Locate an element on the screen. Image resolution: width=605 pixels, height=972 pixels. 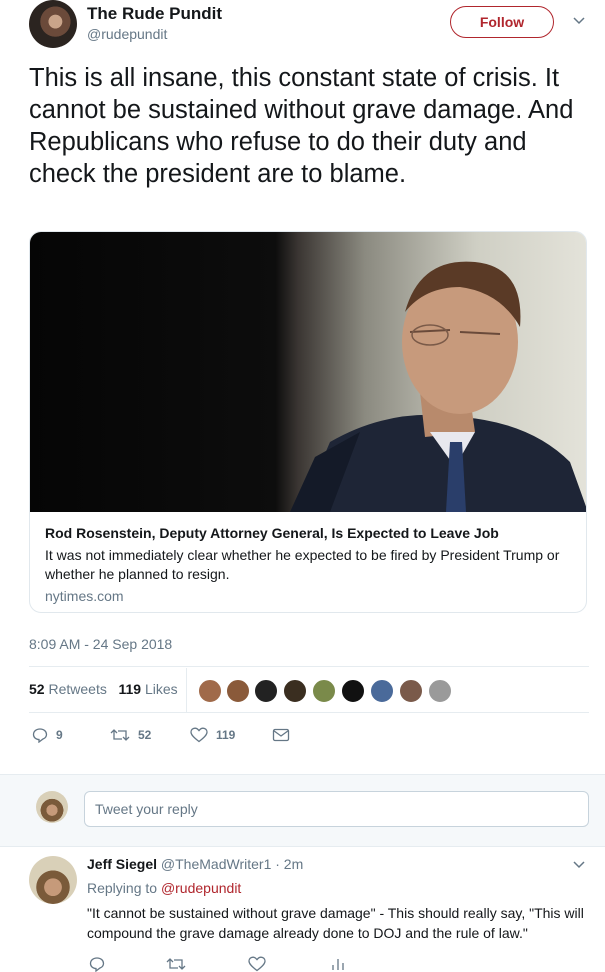
retweet-count: 52 is located at coordinates (37, 689).